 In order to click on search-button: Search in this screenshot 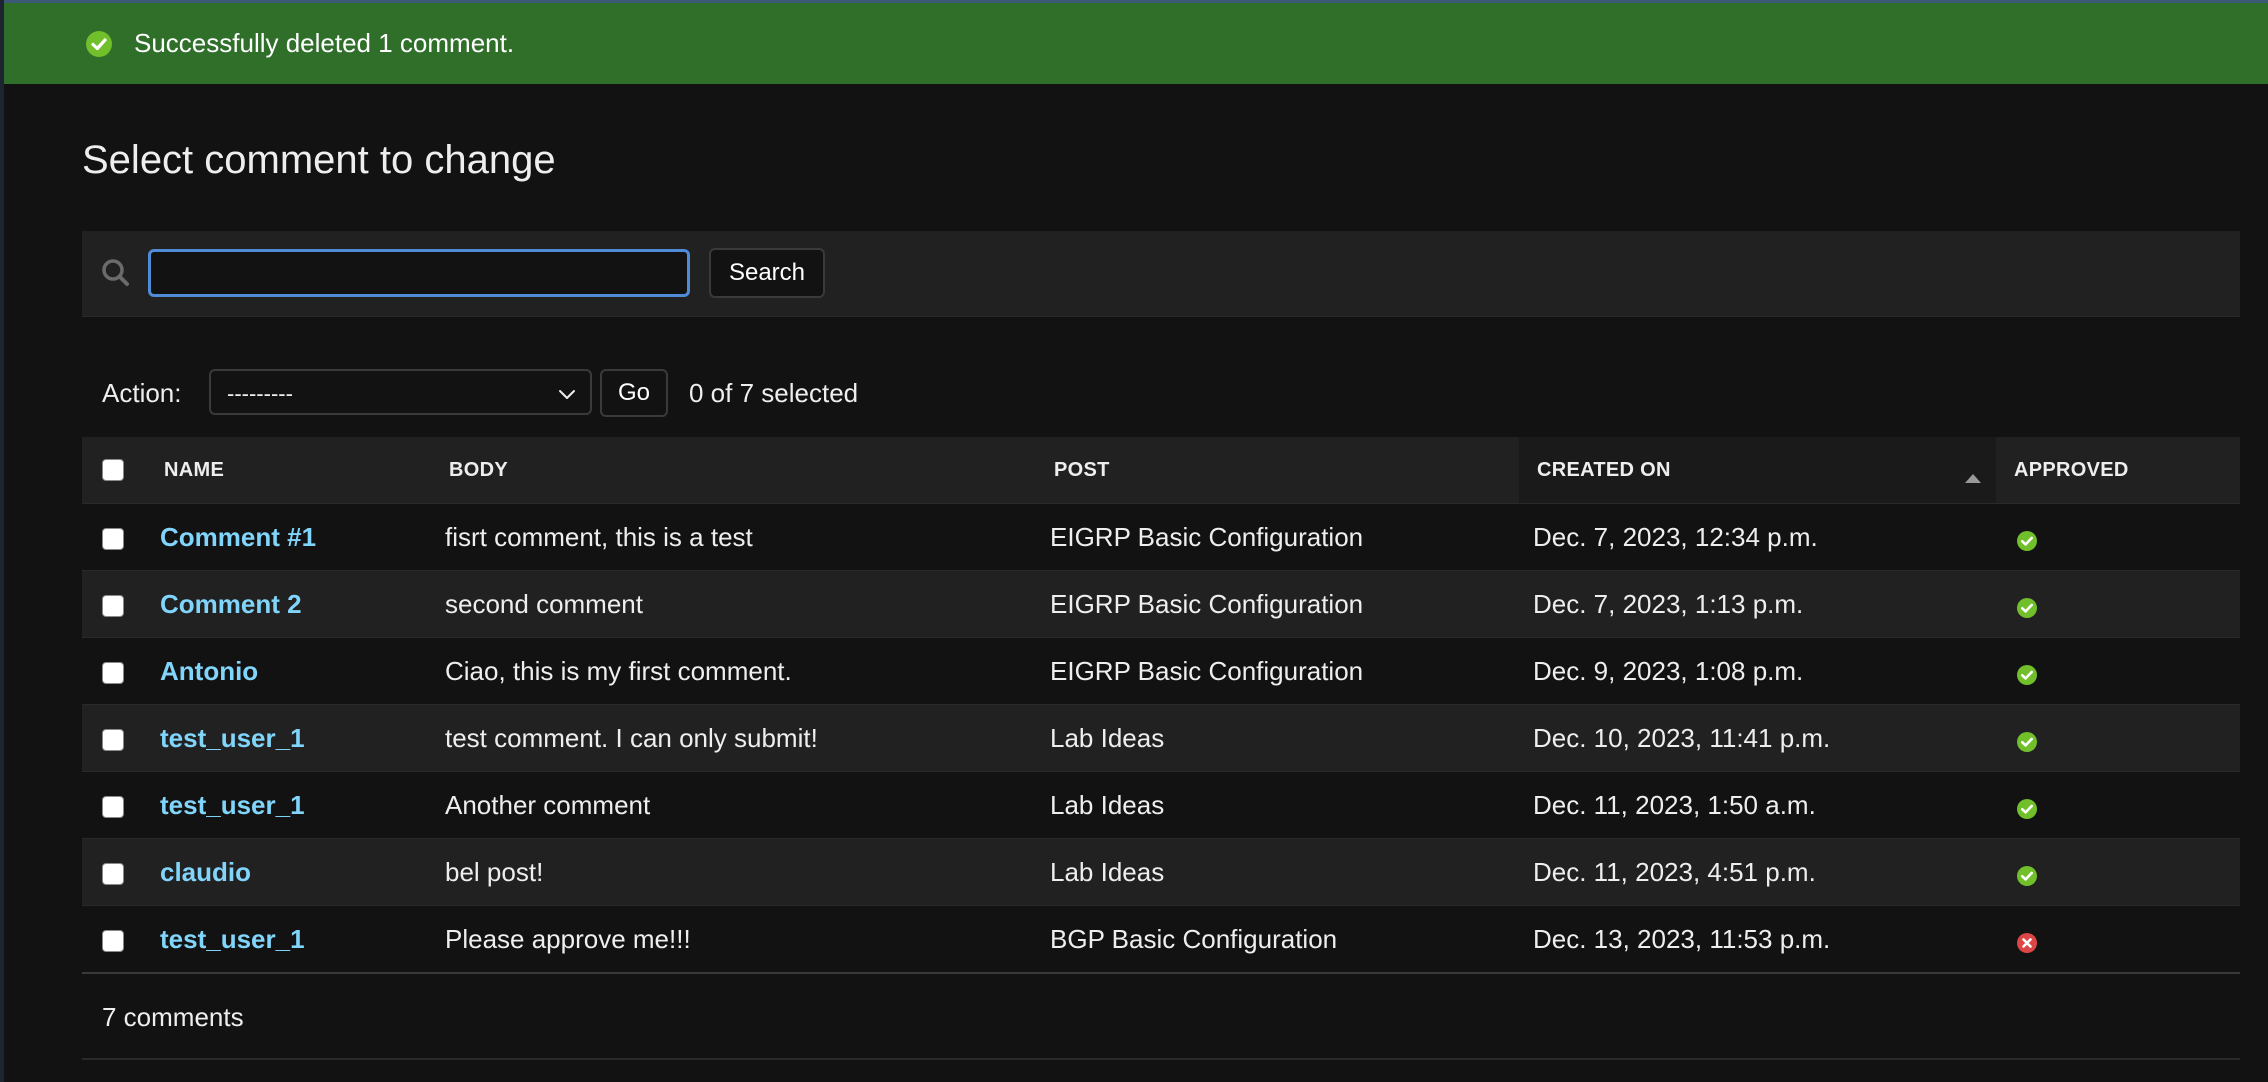, I will do `click(767, 273)`.